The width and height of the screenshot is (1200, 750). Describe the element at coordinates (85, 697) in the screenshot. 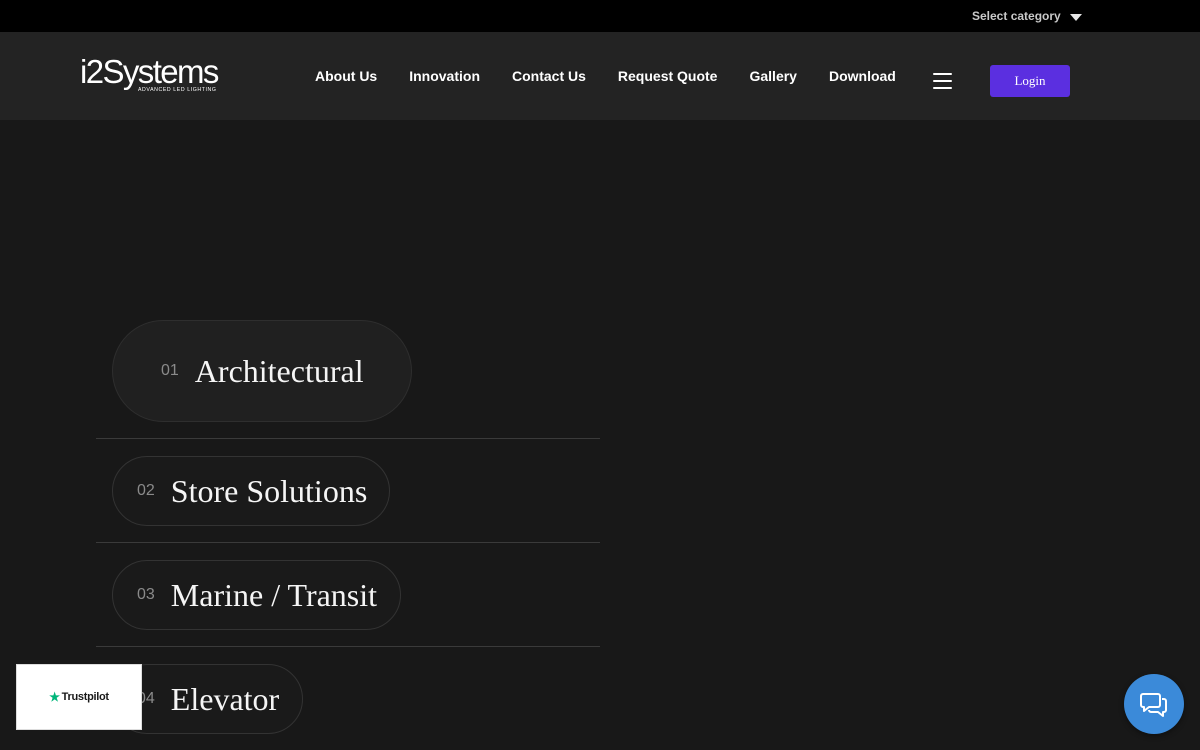

I see `trustpilot-label: Trustpilot` at that location.